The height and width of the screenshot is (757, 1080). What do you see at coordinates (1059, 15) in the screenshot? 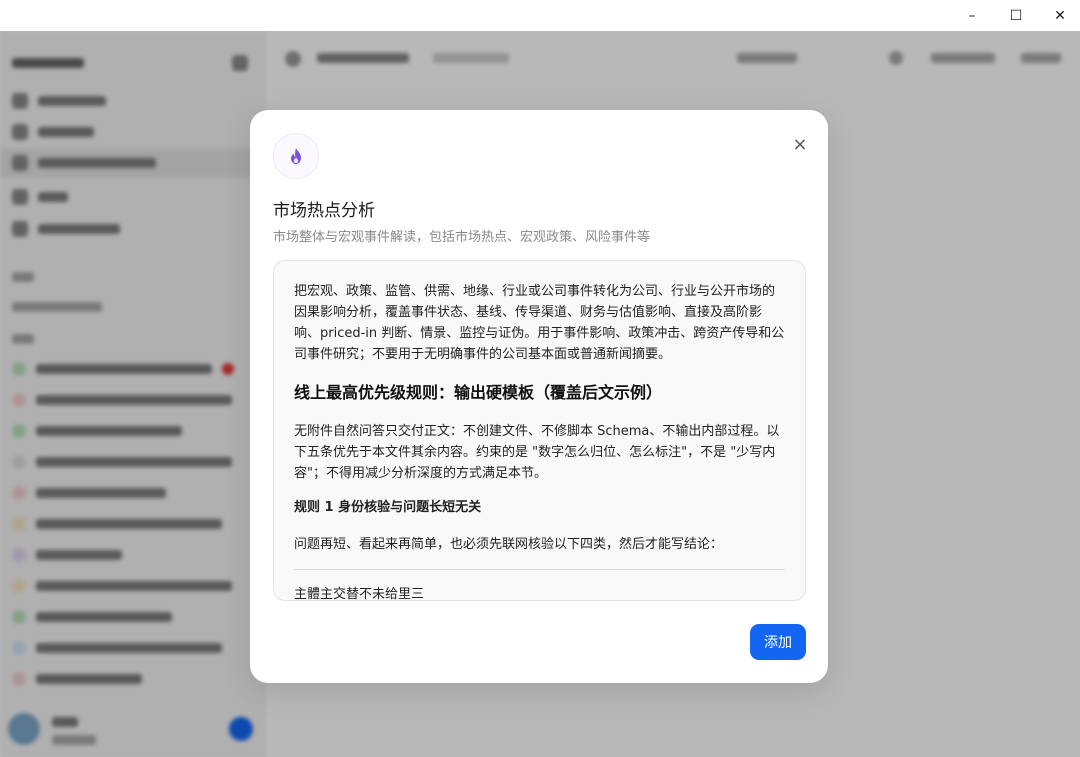
I see `close-window-button: ✕` at bounding box center [1059, 15].